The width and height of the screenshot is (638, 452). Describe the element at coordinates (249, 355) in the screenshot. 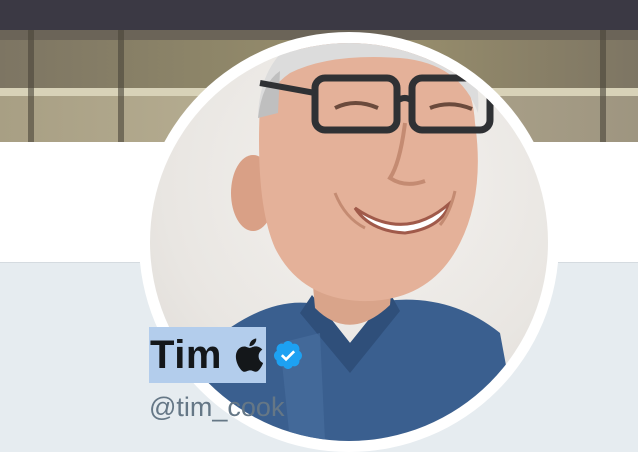

I see `apple-logo-icon` at that location.